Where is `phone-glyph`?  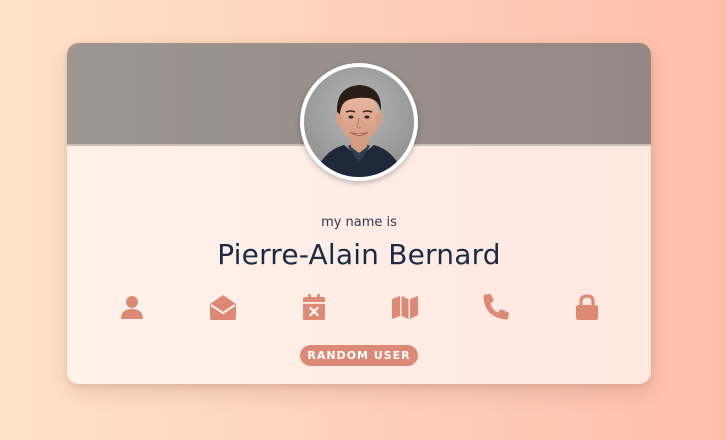 phone-glyph is located at coordinates (496, 306).